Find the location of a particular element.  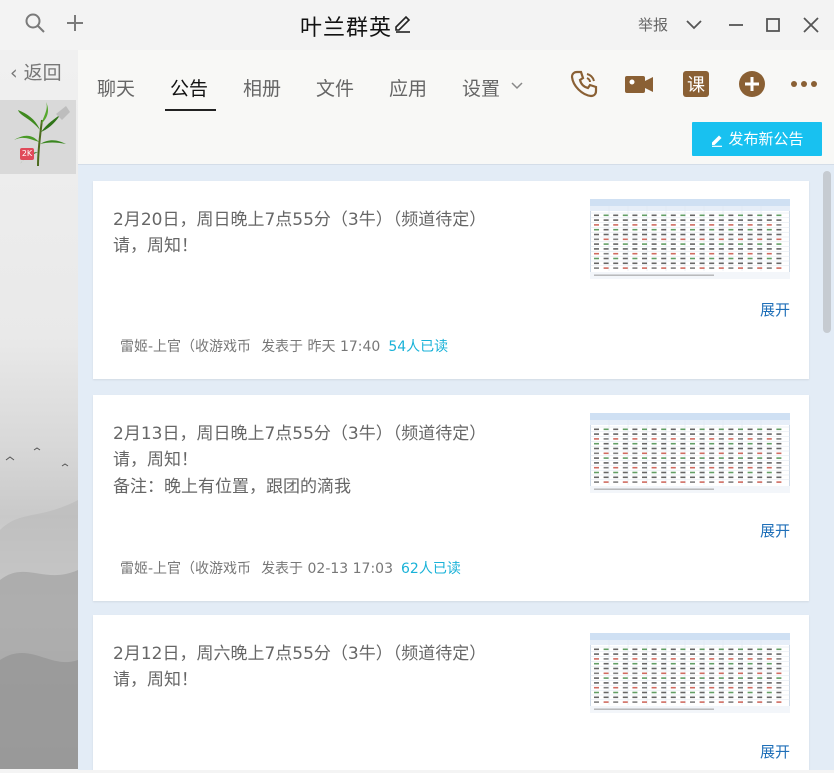

chevron-left-icon: ‹ is located at coordinates (17, 73).